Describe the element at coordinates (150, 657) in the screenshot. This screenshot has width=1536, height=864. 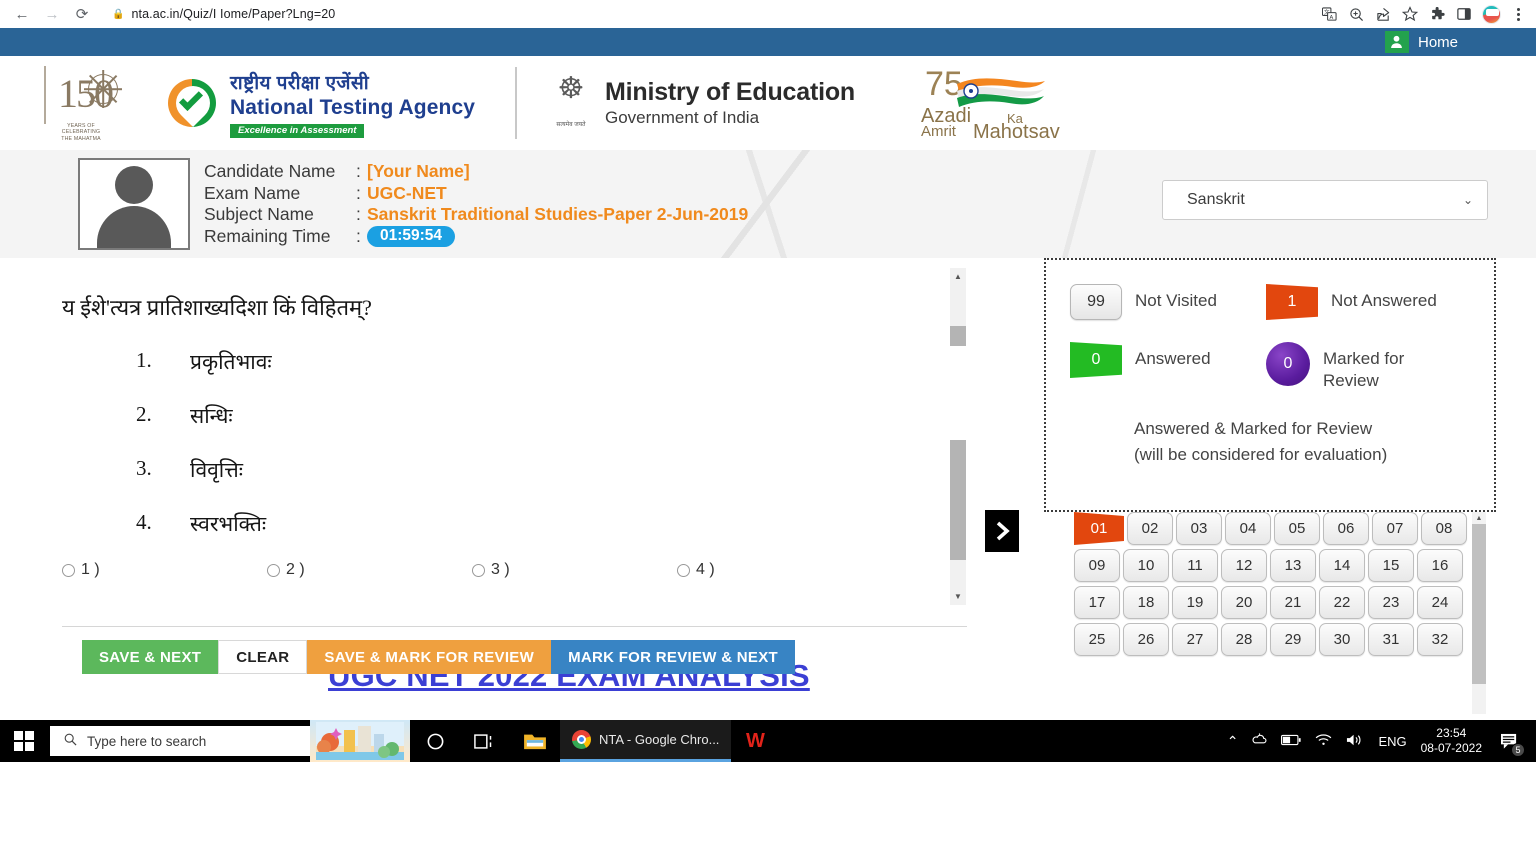
I see `save-and-next-button: SAVE & NEXT` at that location.